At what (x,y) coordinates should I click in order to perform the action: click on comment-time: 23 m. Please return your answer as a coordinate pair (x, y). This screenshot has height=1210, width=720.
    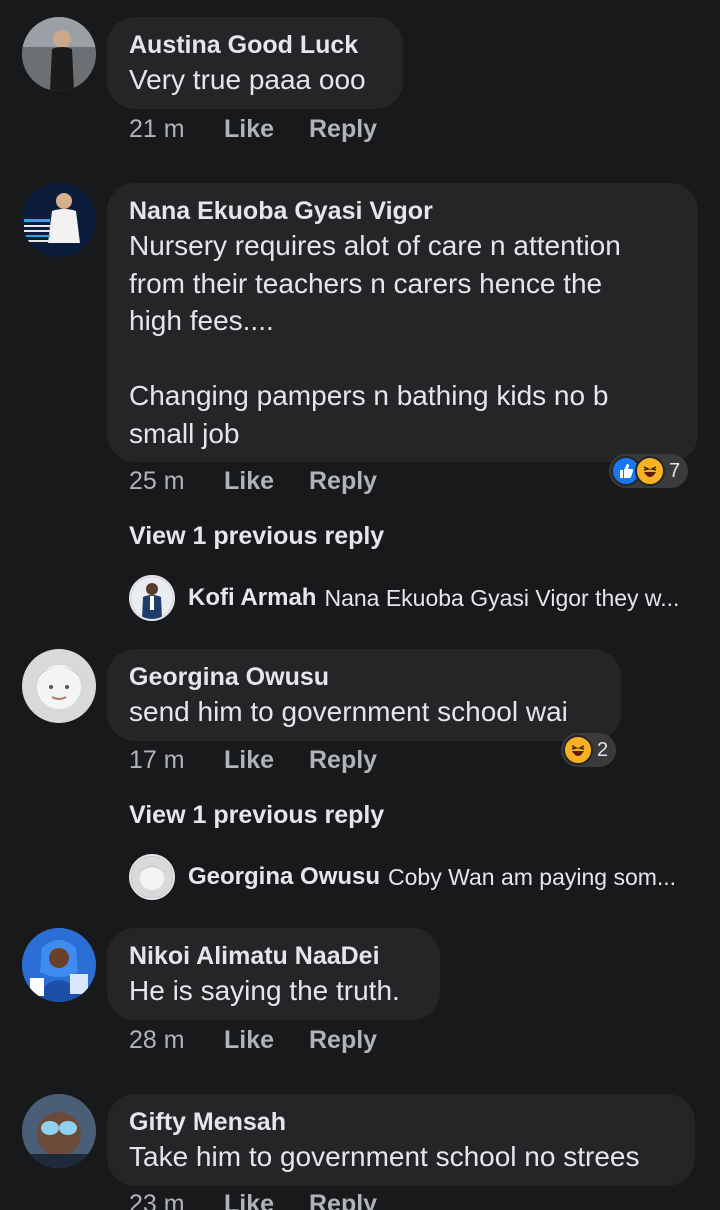
    Looking at the image, I should click on (176, 1200).